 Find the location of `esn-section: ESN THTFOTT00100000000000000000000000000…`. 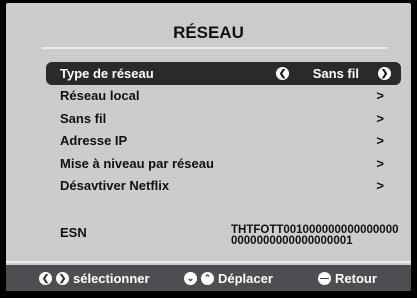

esn-section: ESN THTFOTT00100000000000000000000000000… is located at coordinates (230, 237).